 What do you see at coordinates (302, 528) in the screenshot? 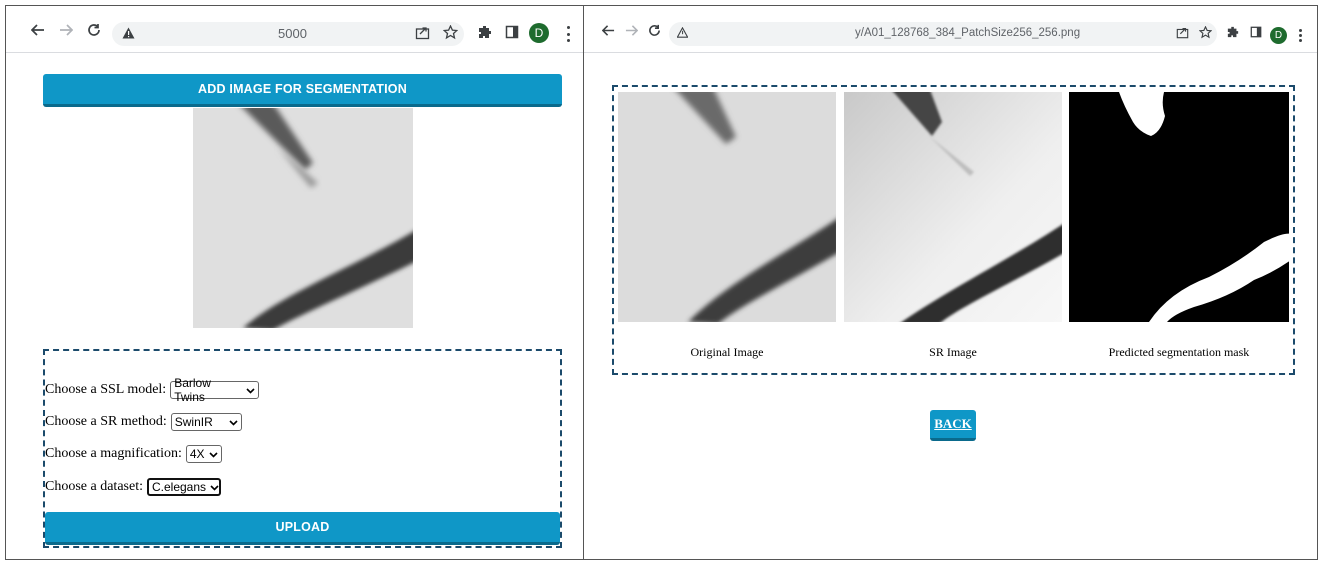
I see `upload-button: UPLOAD` at bounding box center [302, 528].